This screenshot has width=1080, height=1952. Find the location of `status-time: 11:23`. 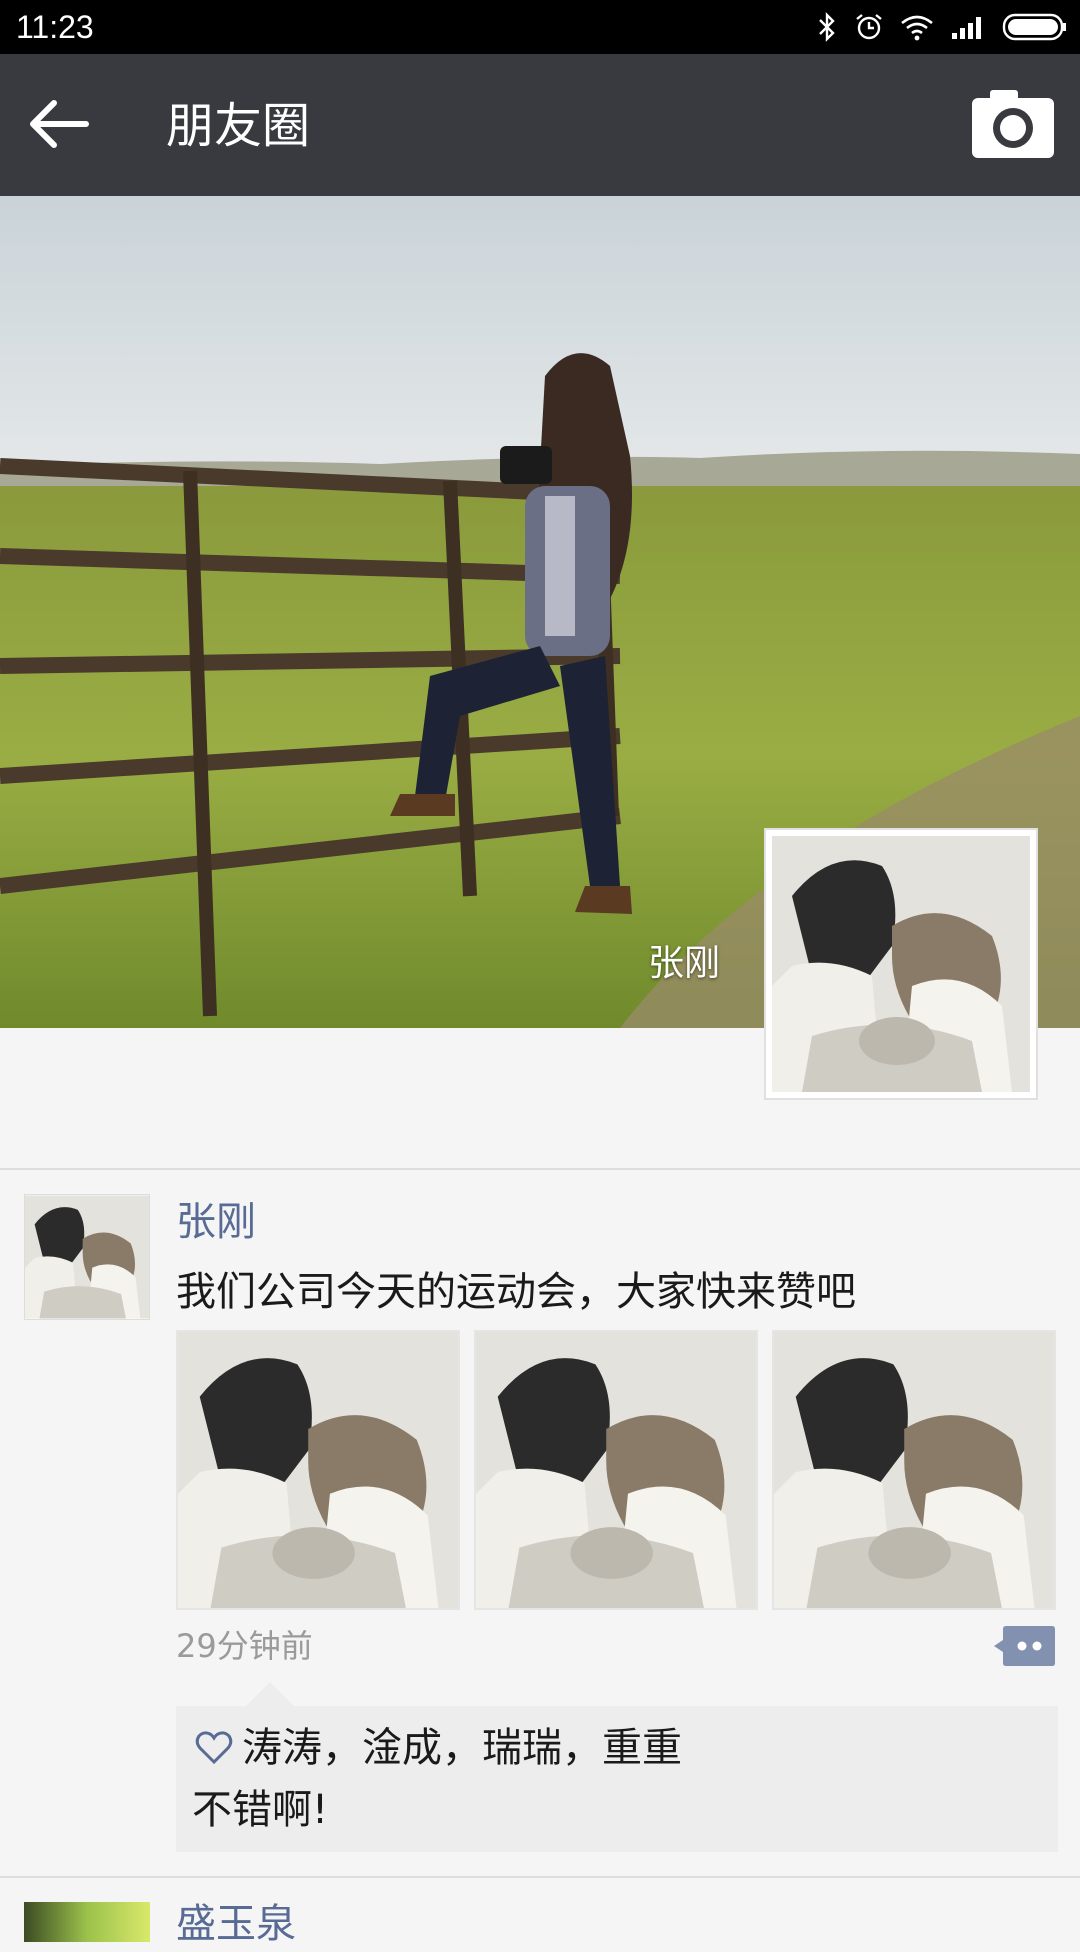

status-time: 11:23 is located at coordinates (55, 27).